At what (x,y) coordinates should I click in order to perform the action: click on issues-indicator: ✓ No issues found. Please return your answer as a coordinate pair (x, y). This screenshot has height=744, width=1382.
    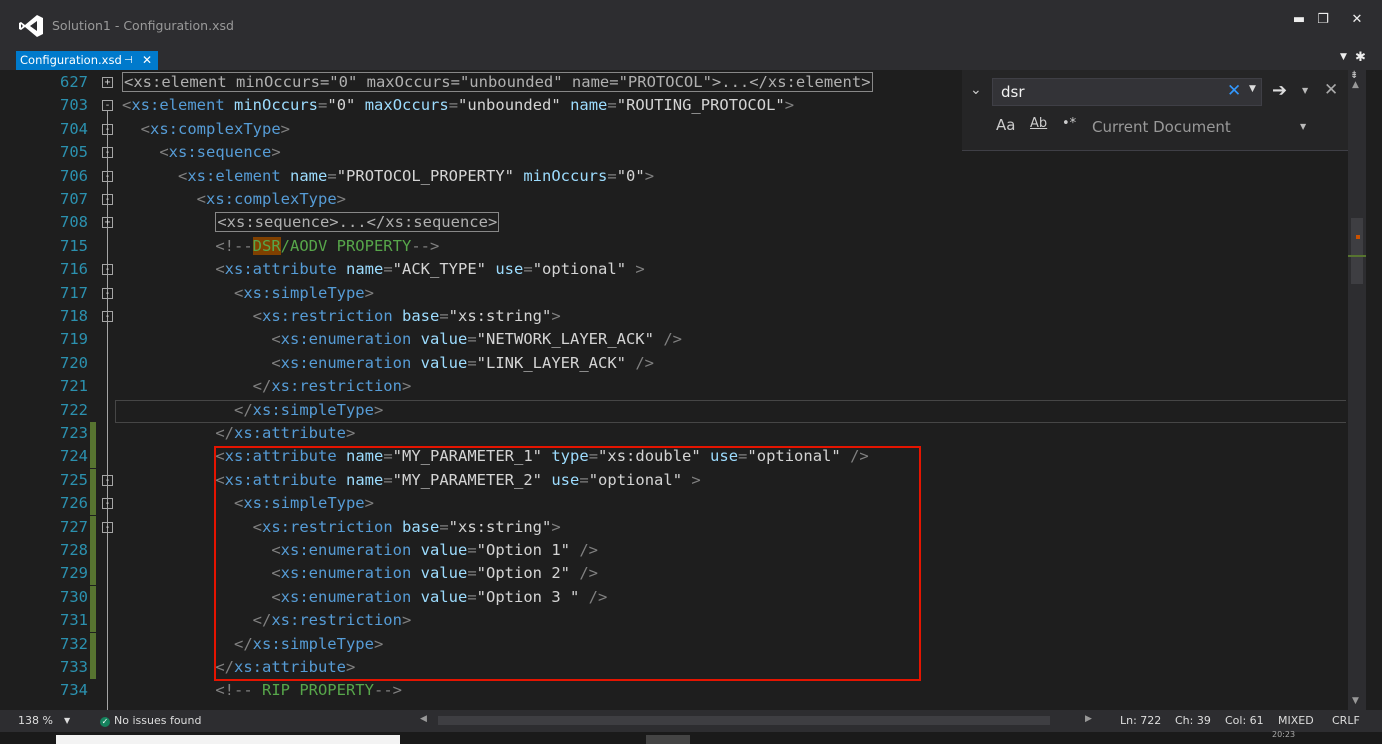
    Looking at the image, I should click on (150, 720).